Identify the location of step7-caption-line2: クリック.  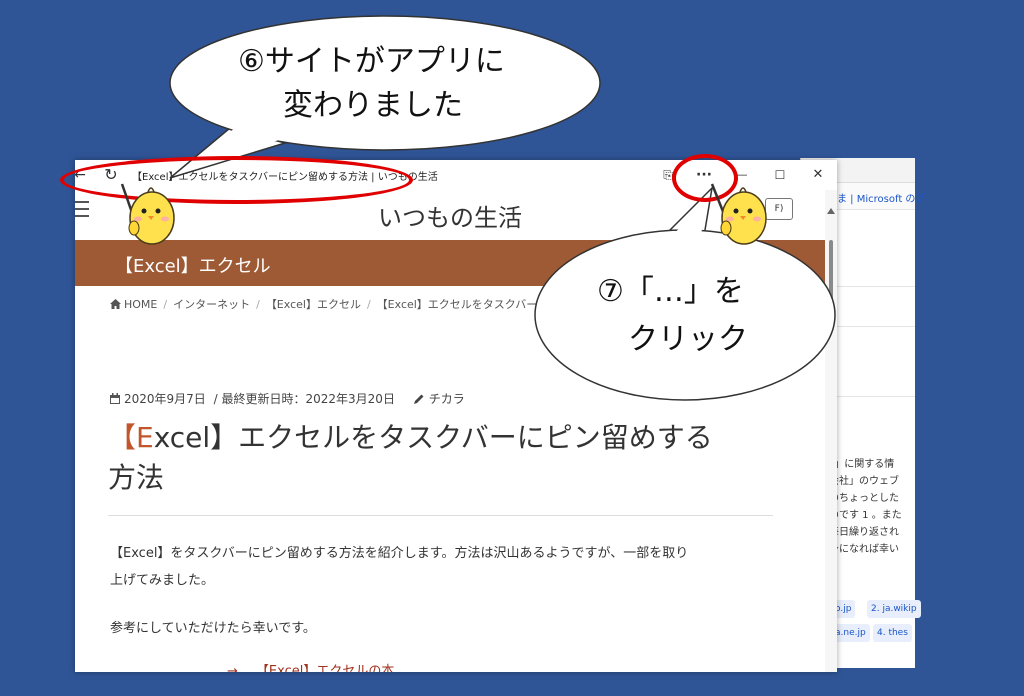
(688, 339).